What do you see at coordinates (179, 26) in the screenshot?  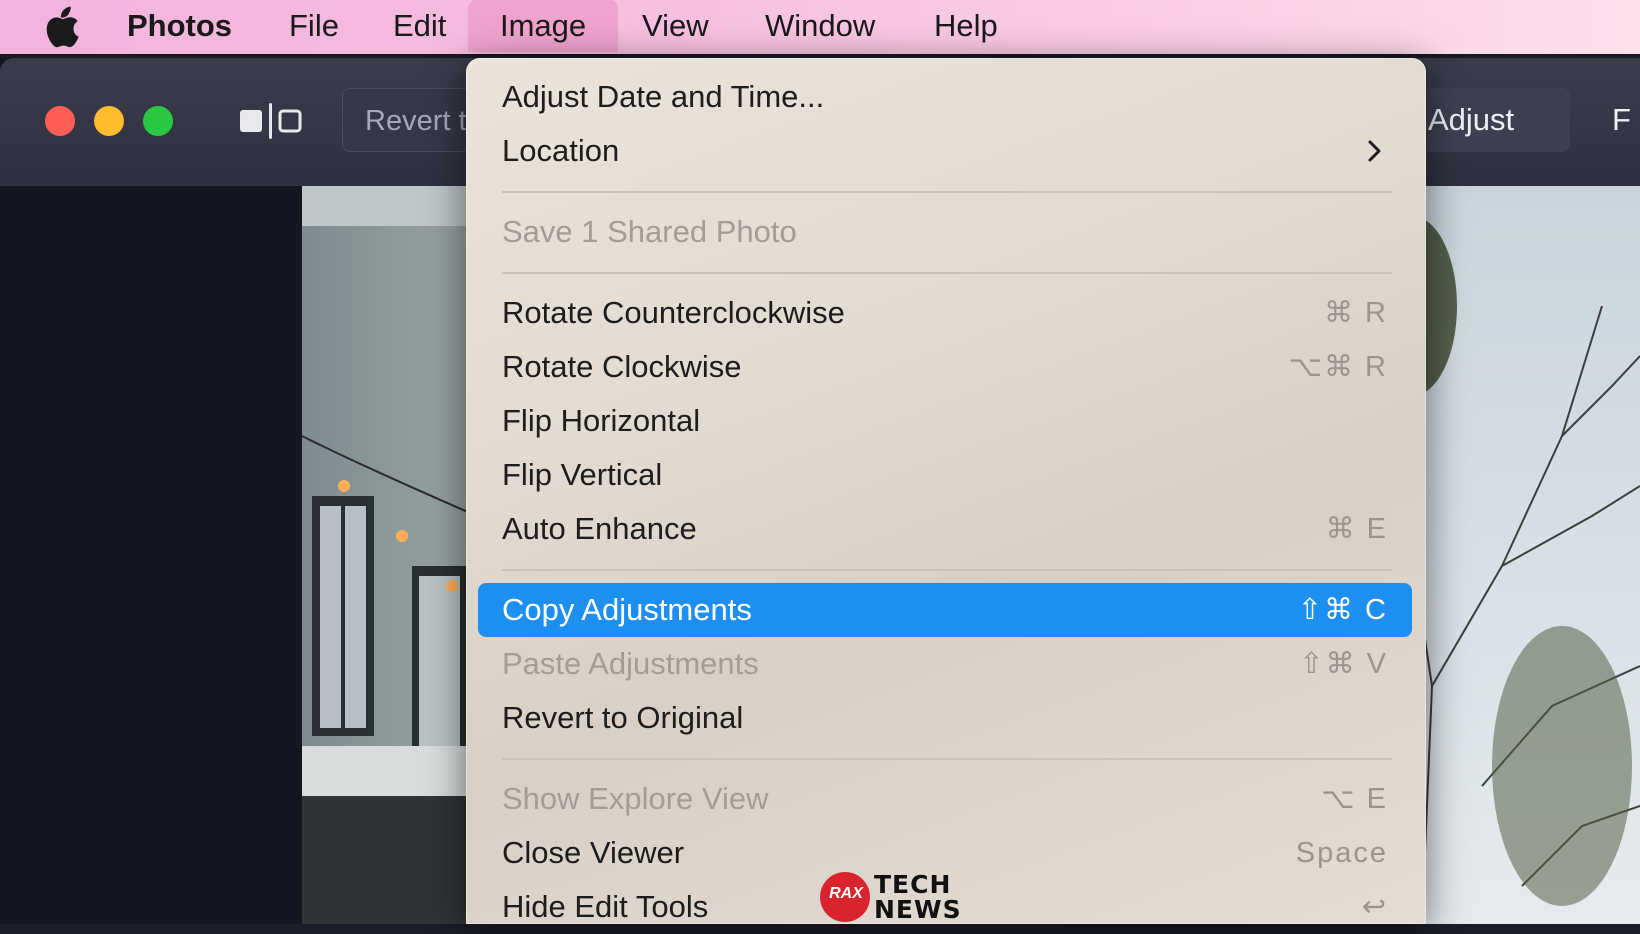 I see `menu-app-photos: Photos` at bounding box center [179, 26].